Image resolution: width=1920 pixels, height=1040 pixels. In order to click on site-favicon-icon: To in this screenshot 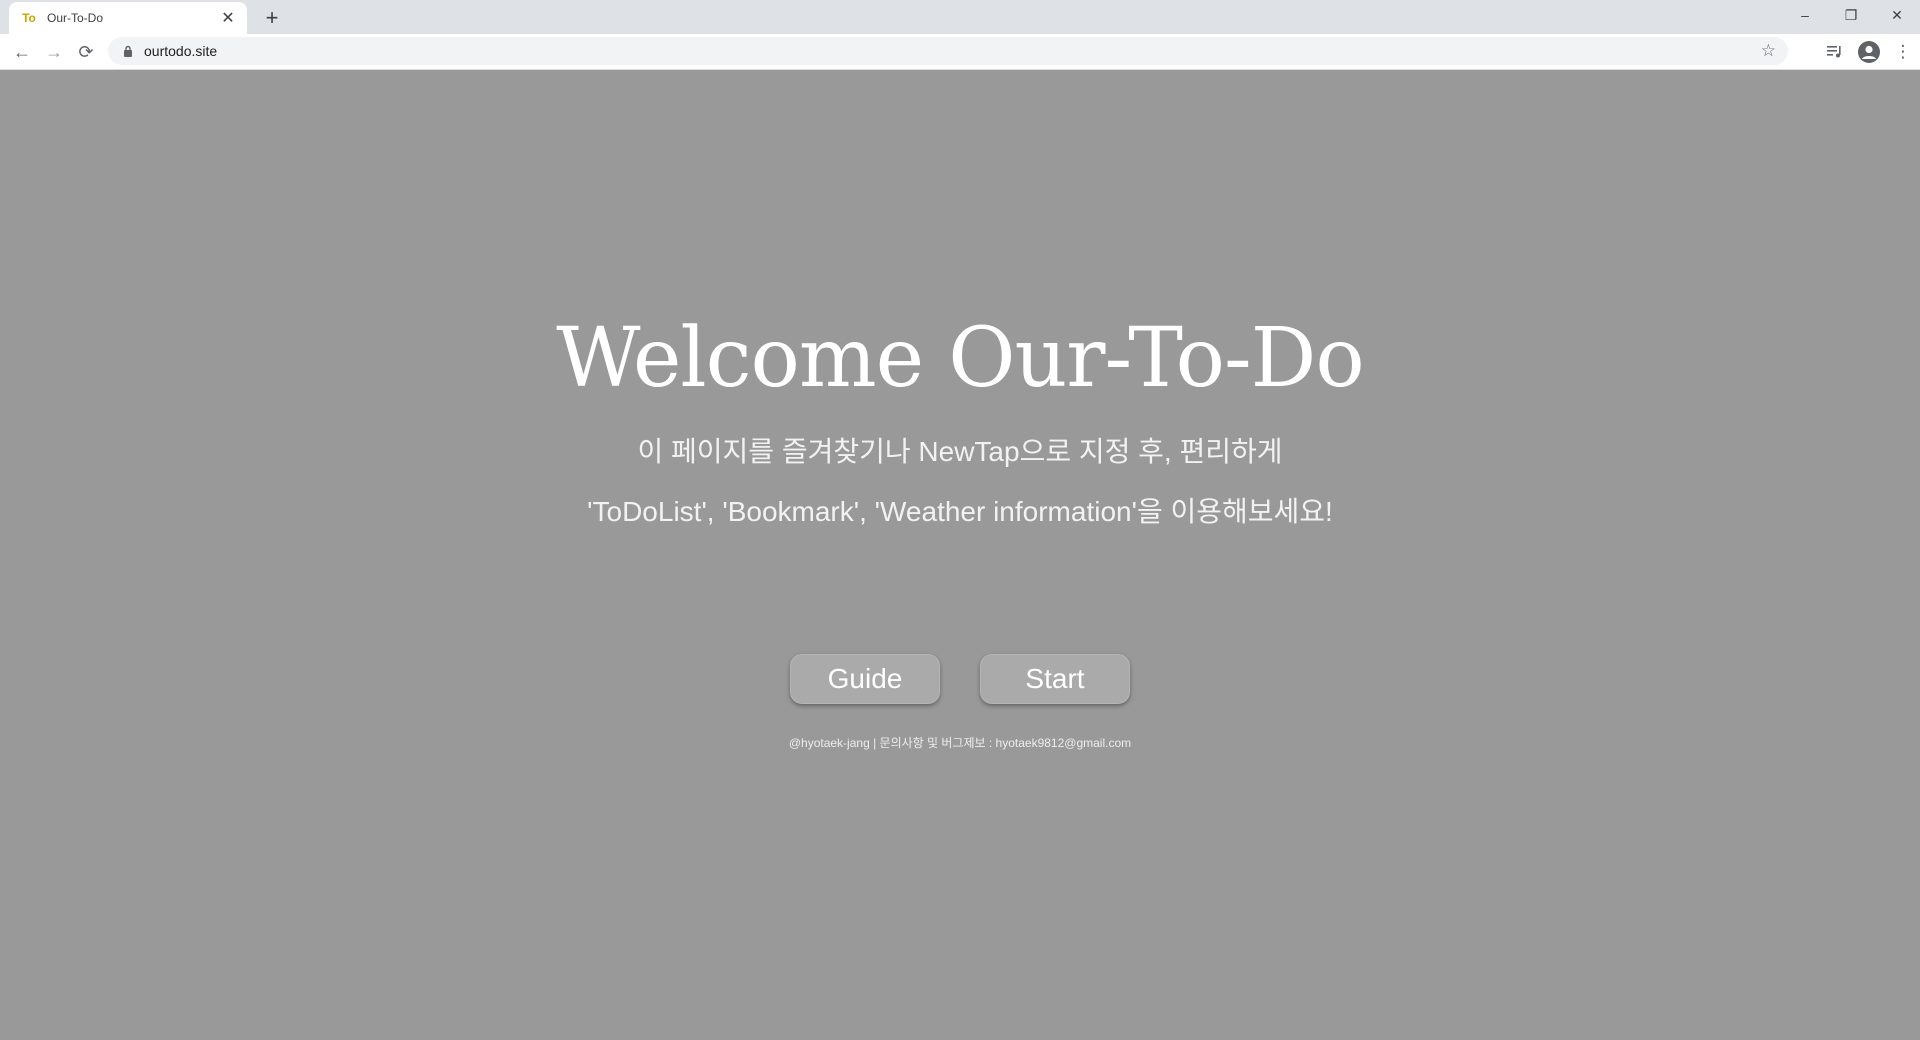, I will do `click(29, 18)`.